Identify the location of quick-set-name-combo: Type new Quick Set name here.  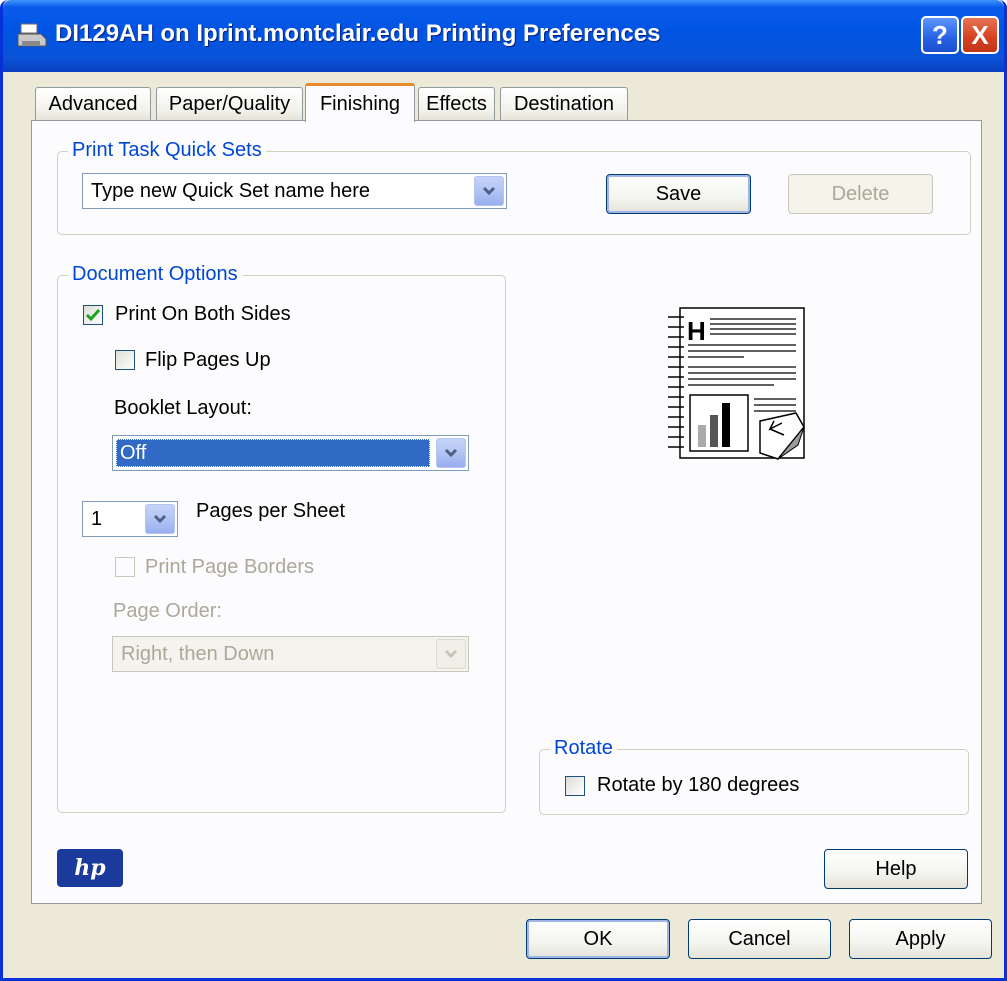
(294, 191).